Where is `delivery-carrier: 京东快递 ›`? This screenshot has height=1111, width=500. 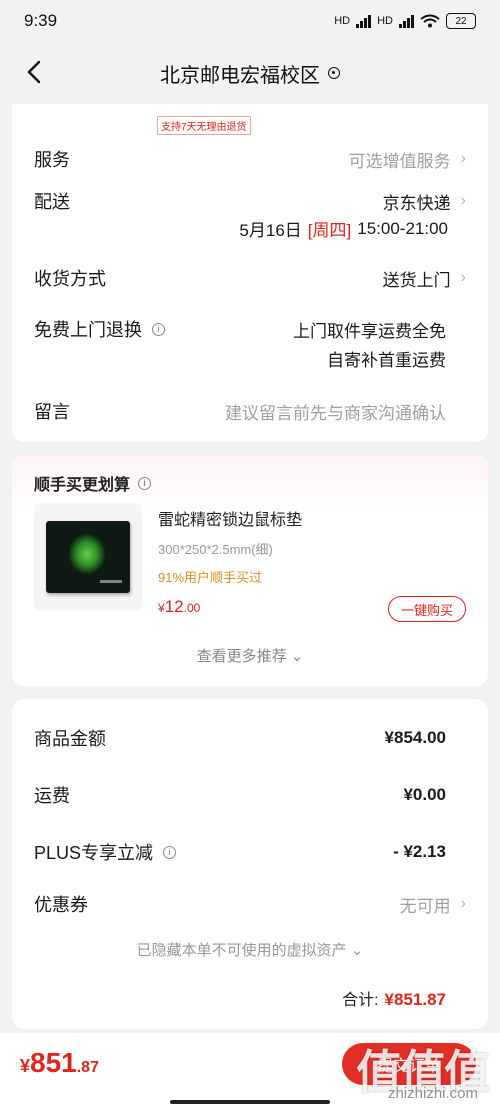
delivery-carrier: 京东快递 › is located at coordinates (424, 201).